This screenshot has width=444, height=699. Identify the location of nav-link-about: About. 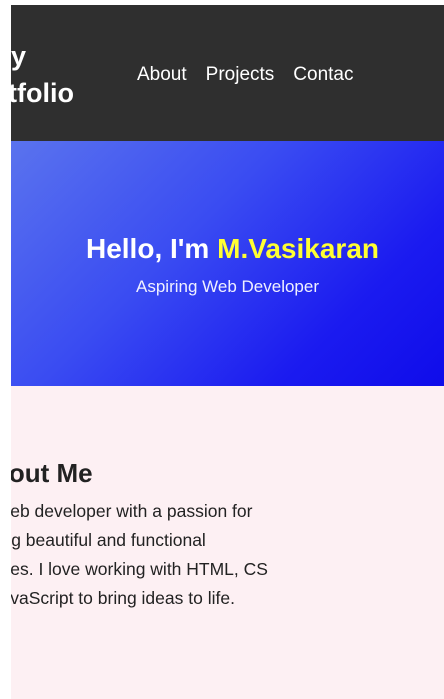
(162, 75).